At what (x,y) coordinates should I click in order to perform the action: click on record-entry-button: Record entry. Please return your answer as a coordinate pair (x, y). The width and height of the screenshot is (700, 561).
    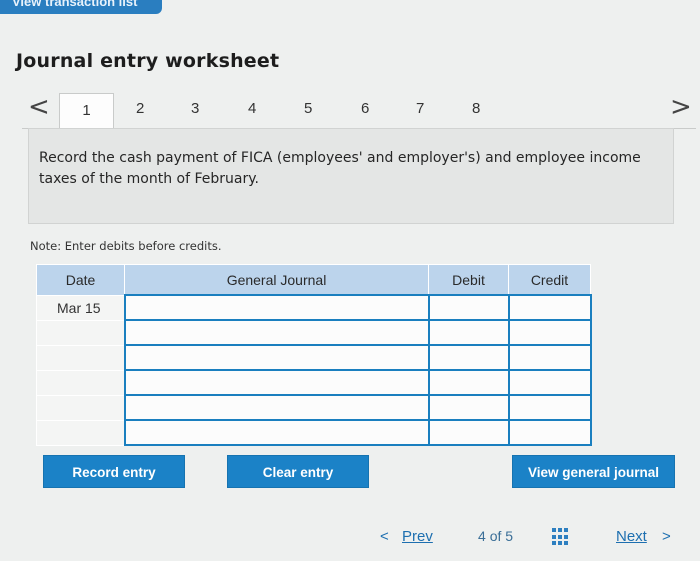
    Looking at the image, I should click on (114, 471).